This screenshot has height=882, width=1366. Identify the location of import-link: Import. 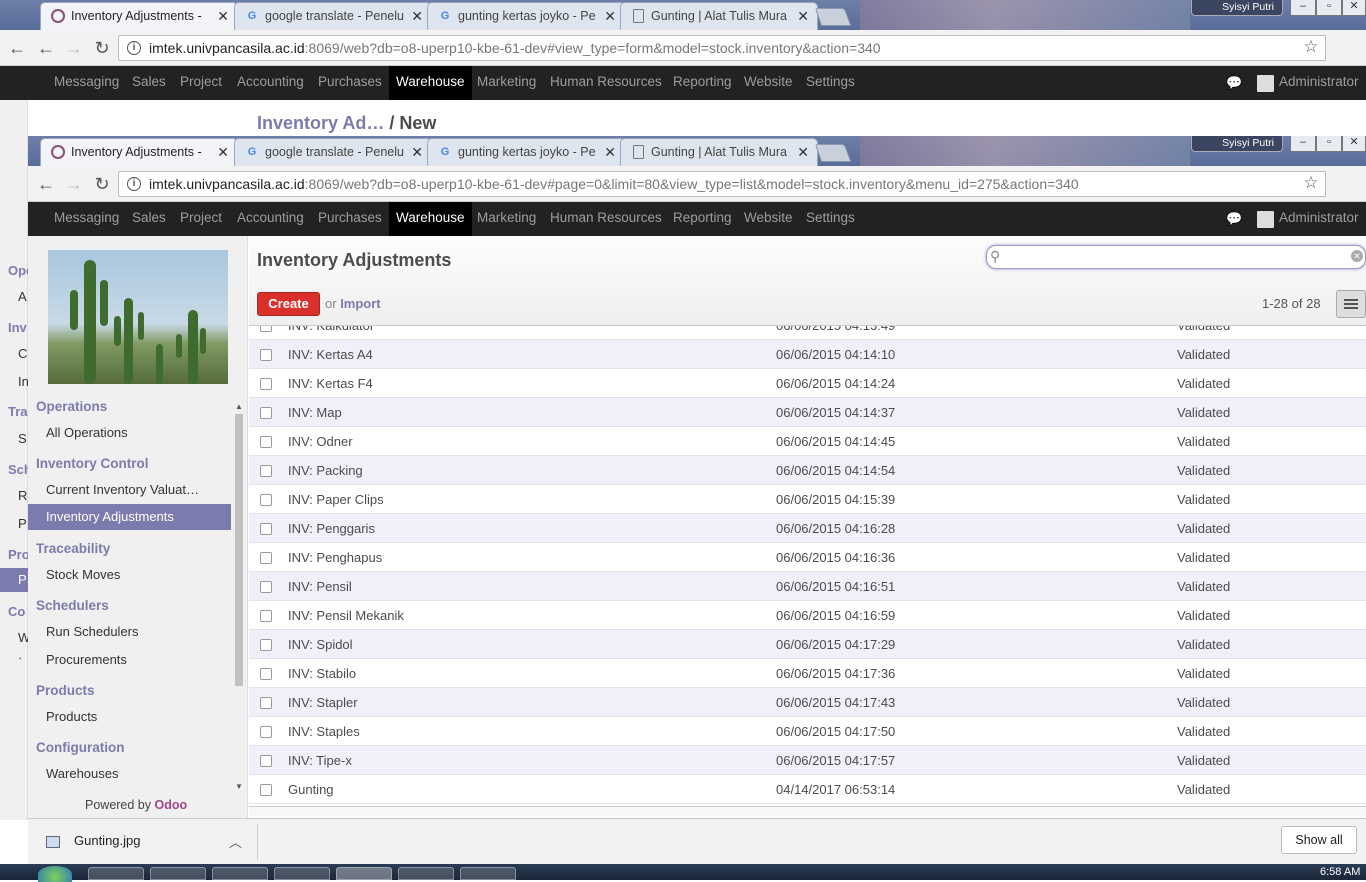
(360, 303).